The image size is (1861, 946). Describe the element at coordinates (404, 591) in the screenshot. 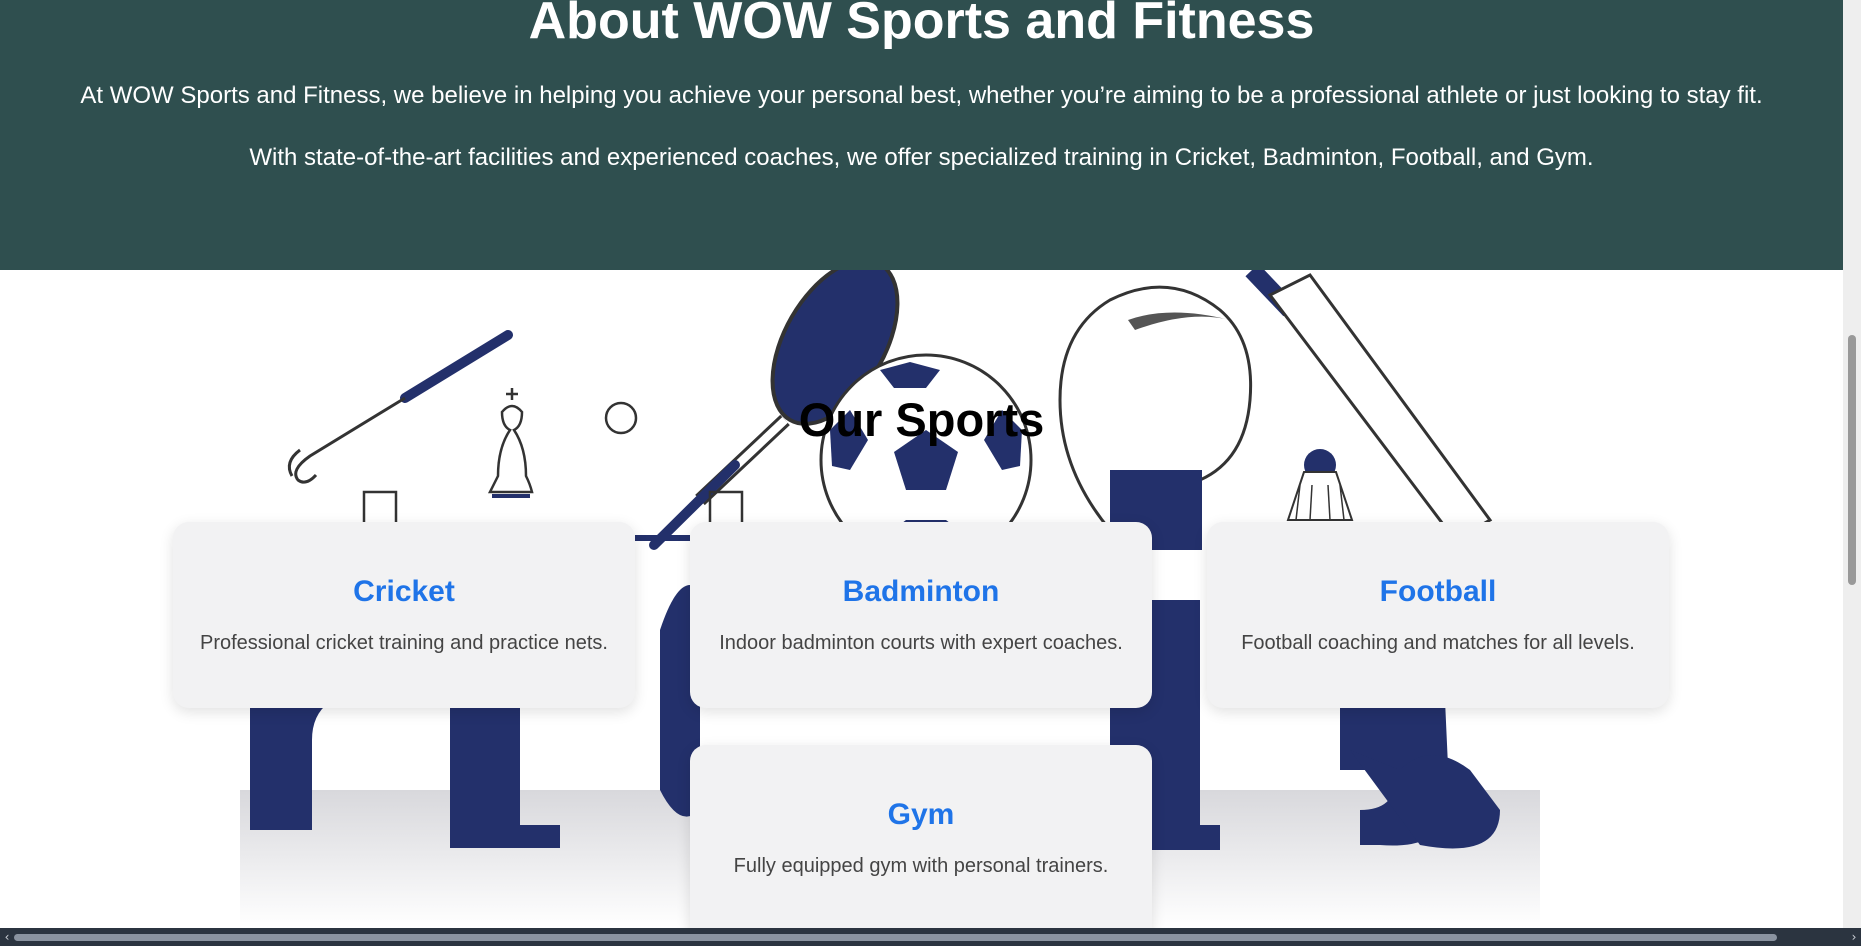

I see `sport-card-title: Cricket` at that location.